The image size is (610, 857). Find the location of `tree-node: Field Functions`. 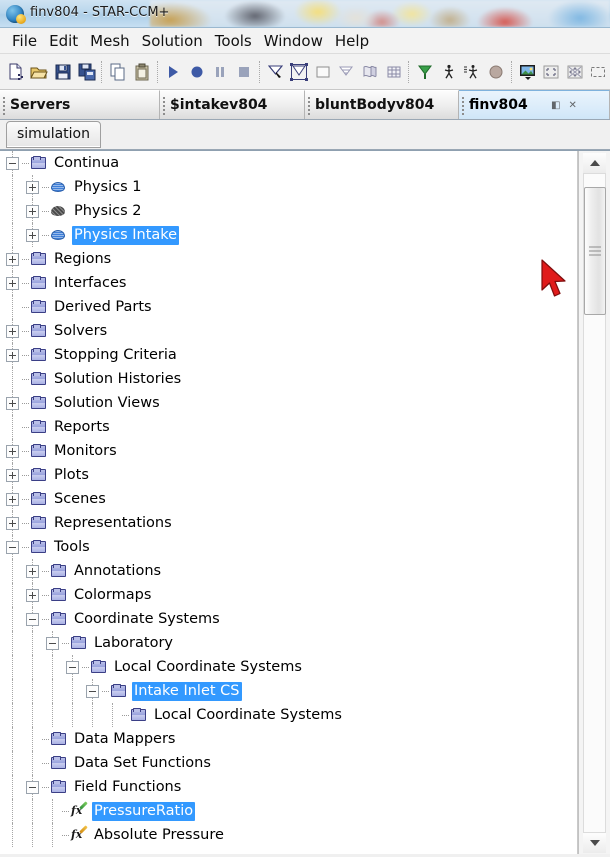

tree-node: Field Functions is located at coordinates (288, 787).